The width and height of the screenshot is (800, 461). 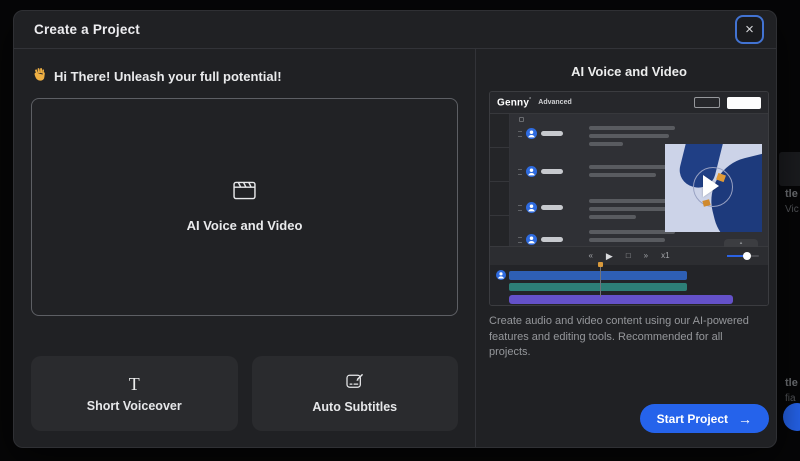 I want to click on genny-logo: Genny*, so click(x=514, y=102).